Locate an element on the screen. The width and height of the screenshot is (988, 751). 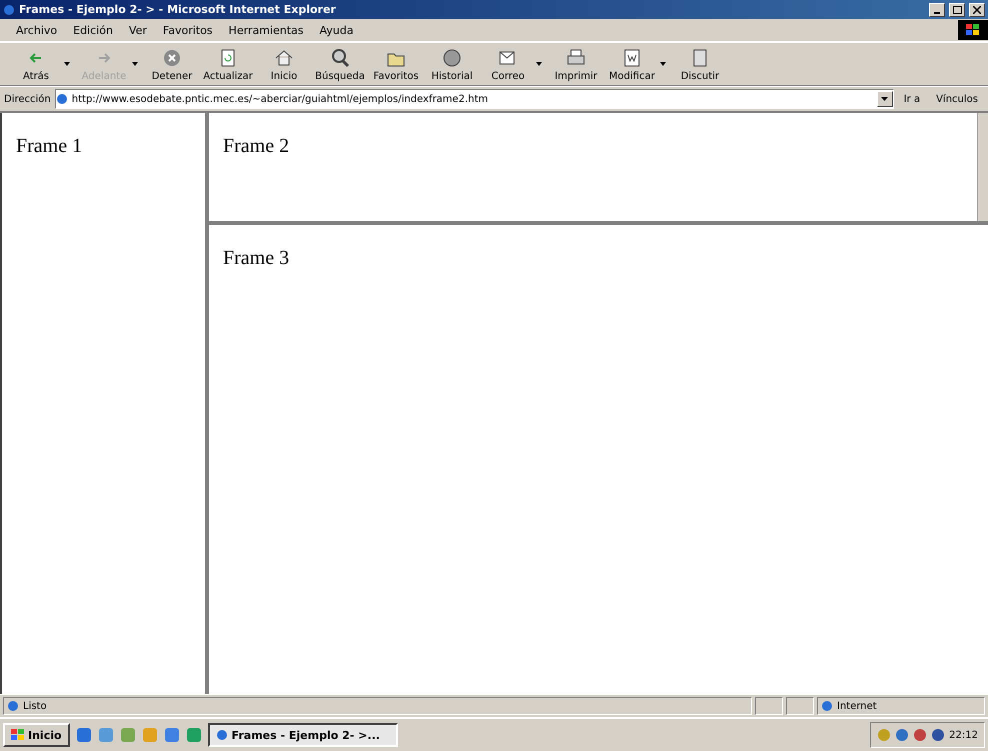
start-button: Inicio is located at coordinates (36, 735).